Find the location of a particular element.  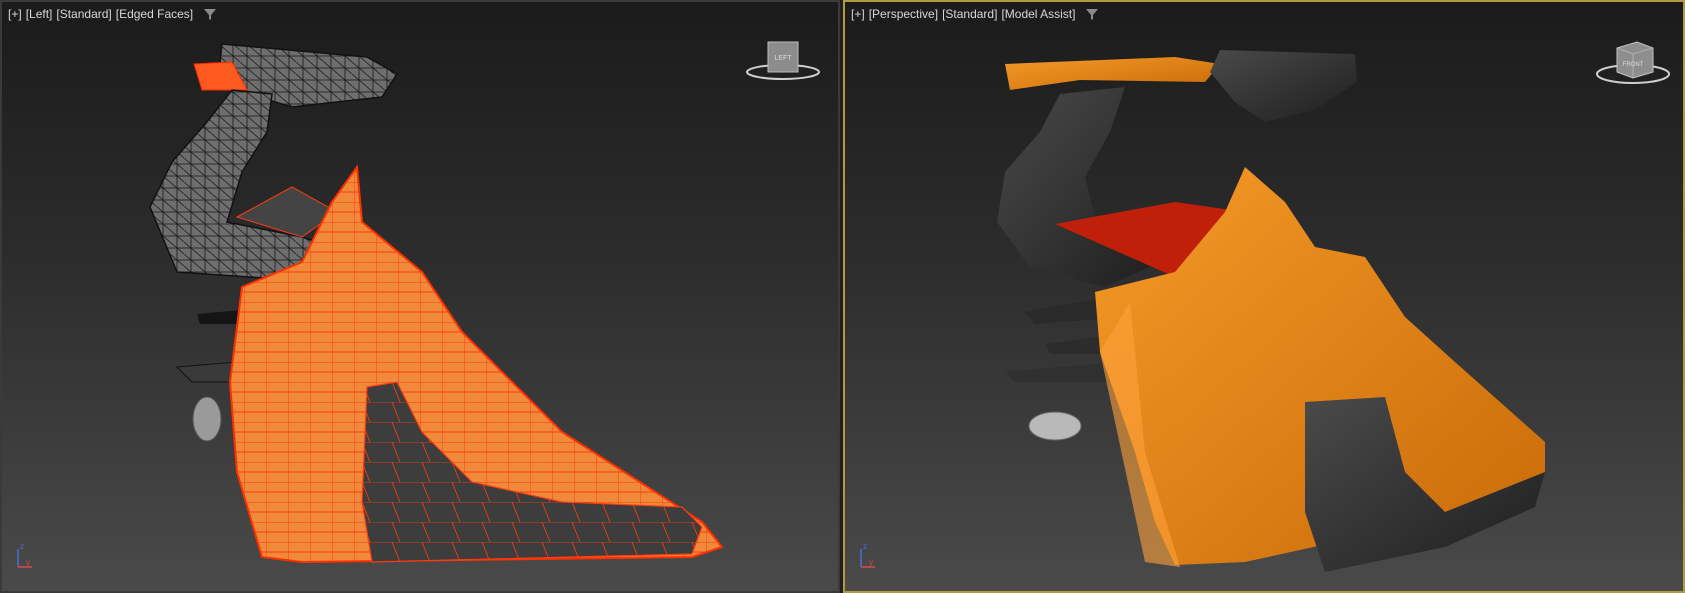

viewport-display-mode: [Model Assist] is located at coordinates (1038, 14).